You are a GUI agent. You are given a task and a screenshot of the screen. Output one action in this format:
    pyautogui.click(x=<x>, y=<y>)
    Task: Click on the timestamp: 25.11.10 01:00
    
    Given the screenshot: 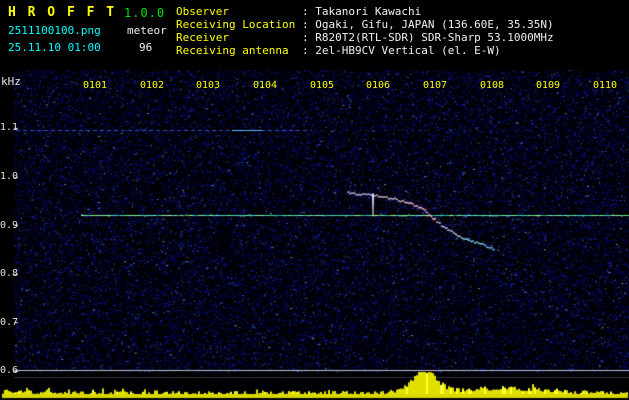 What is the action you would take?
    pyautogui.click(x=54, y=47)
    